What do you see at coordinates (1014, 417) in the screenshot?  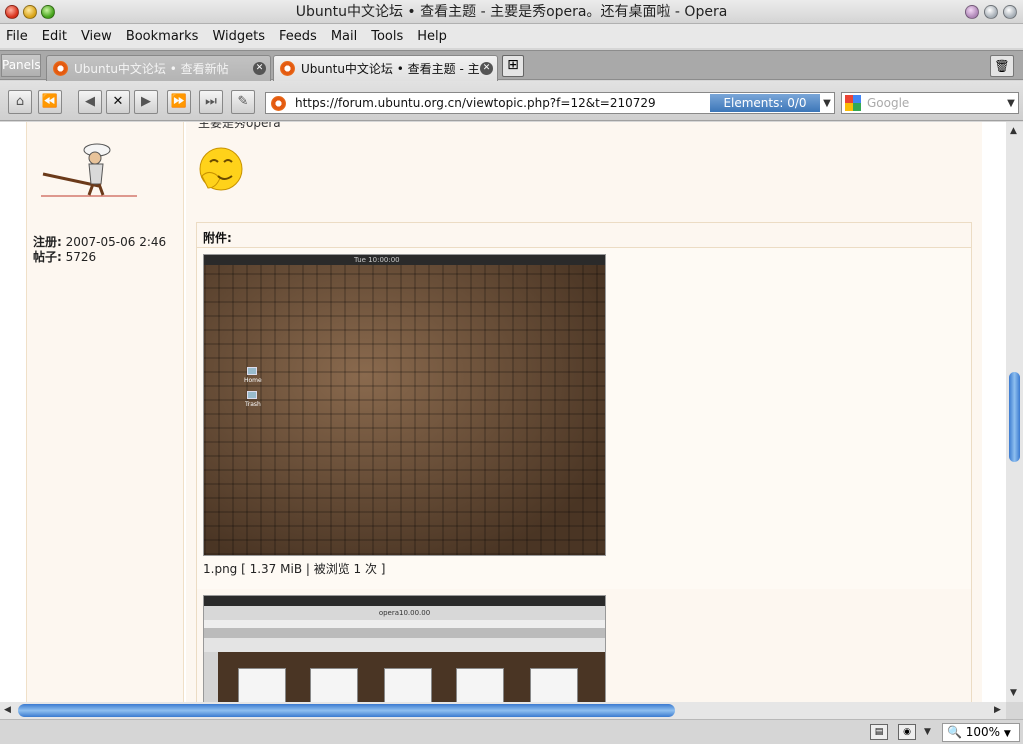 I see `vertical-scroll-thumb` at bounding box center [1014, 417].